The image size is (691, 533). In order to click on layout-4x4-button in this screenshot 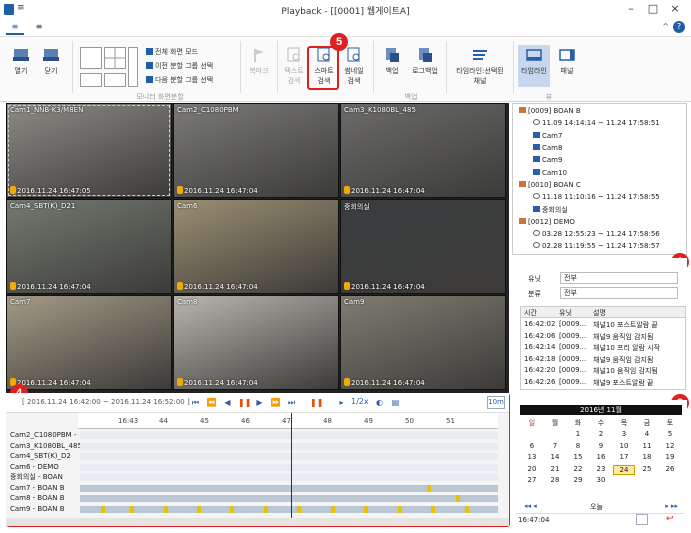, I will do `click(115, 80)`.